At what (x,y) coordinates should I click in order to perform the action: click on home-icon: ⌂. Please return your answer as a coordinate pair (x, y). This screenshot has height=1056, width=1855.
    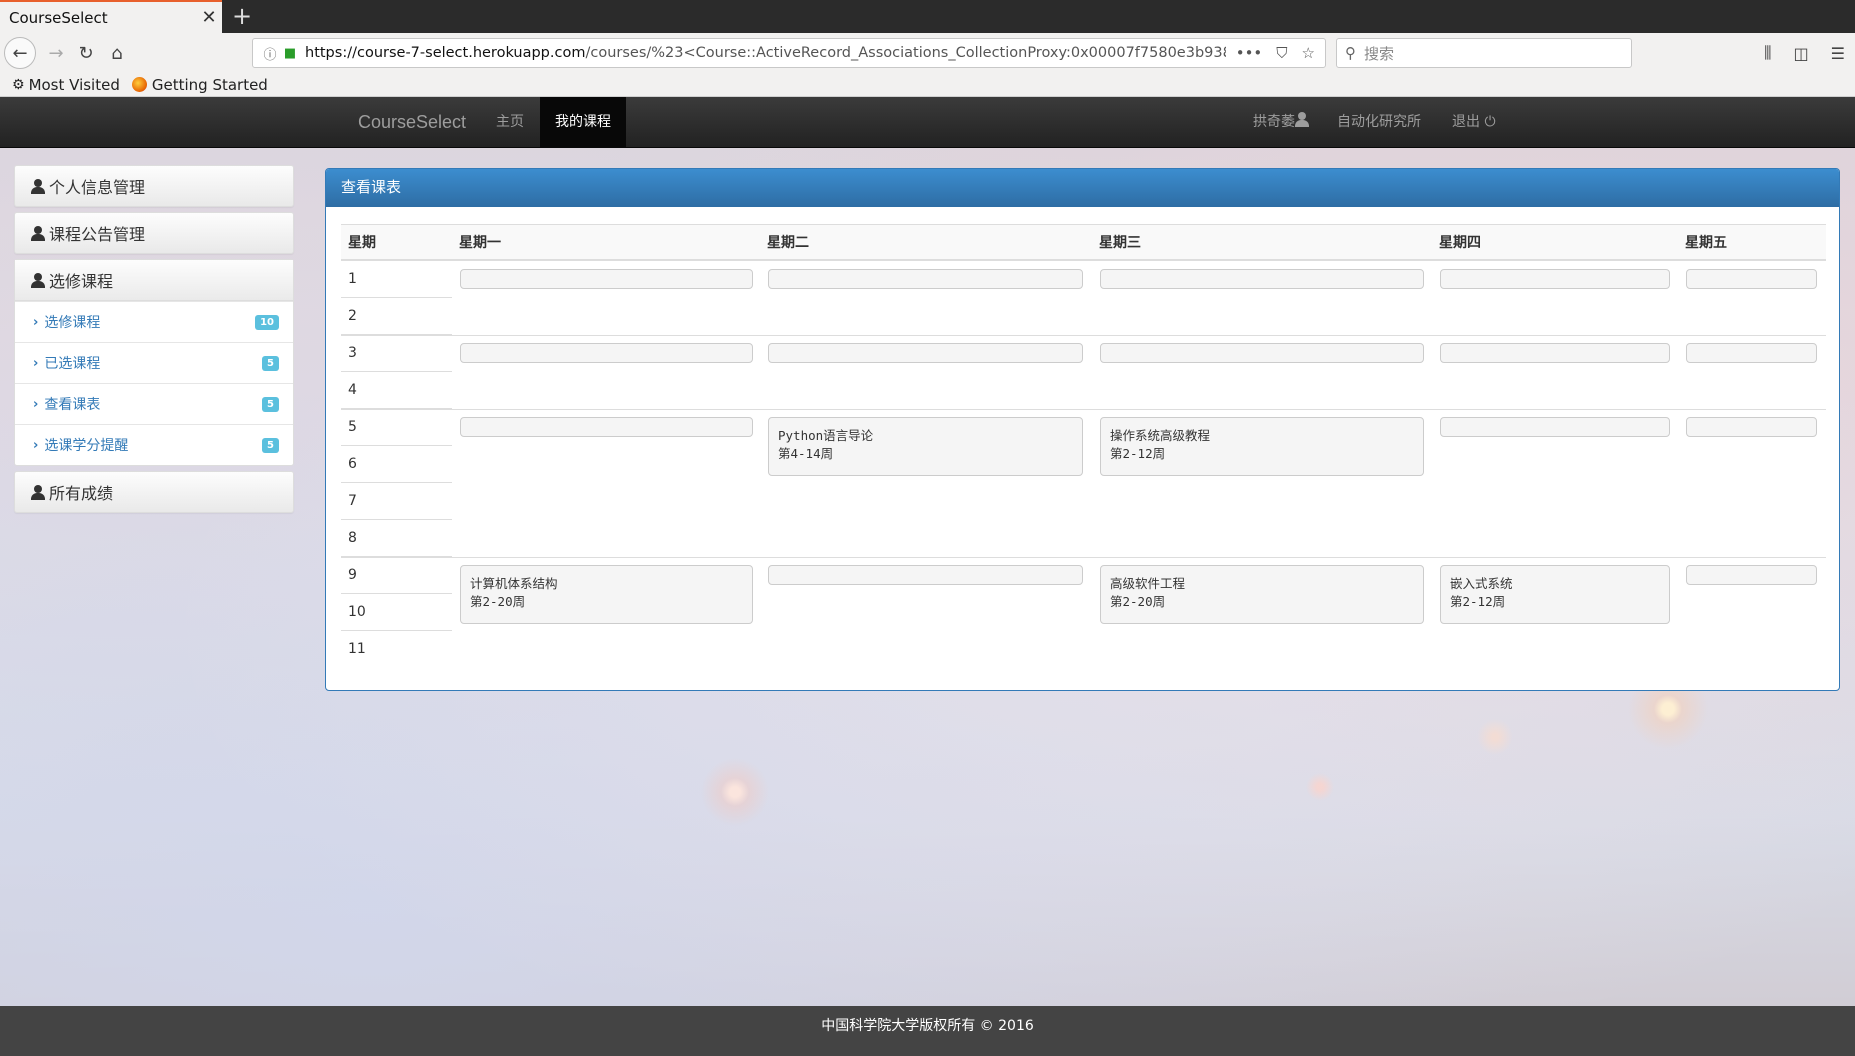
    Looking at the image, I should click on (117, 53).